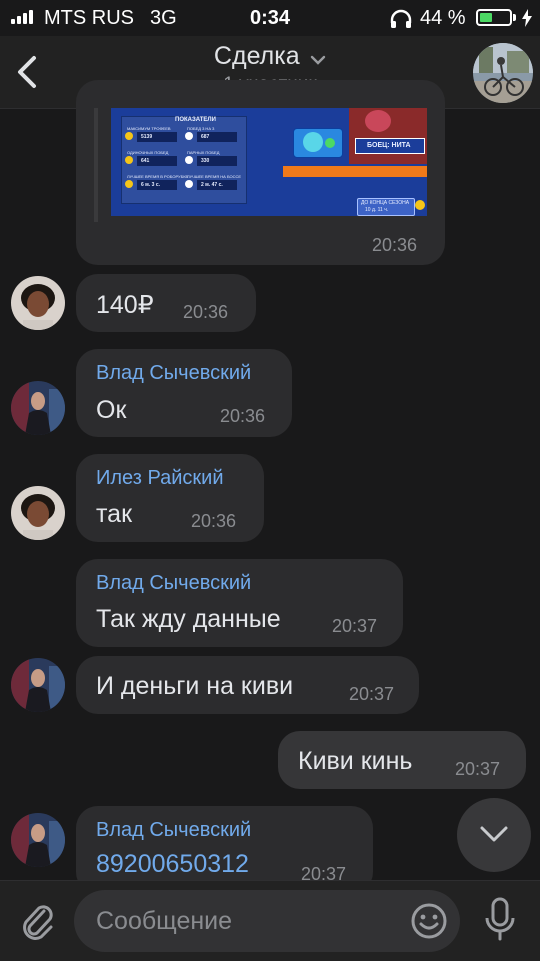 Image resolution: width=540 pixels, height=961 pixels. Describe the element at coordinates (147, 137) in the screenshot. I see `stat-value: 5139` at that location.